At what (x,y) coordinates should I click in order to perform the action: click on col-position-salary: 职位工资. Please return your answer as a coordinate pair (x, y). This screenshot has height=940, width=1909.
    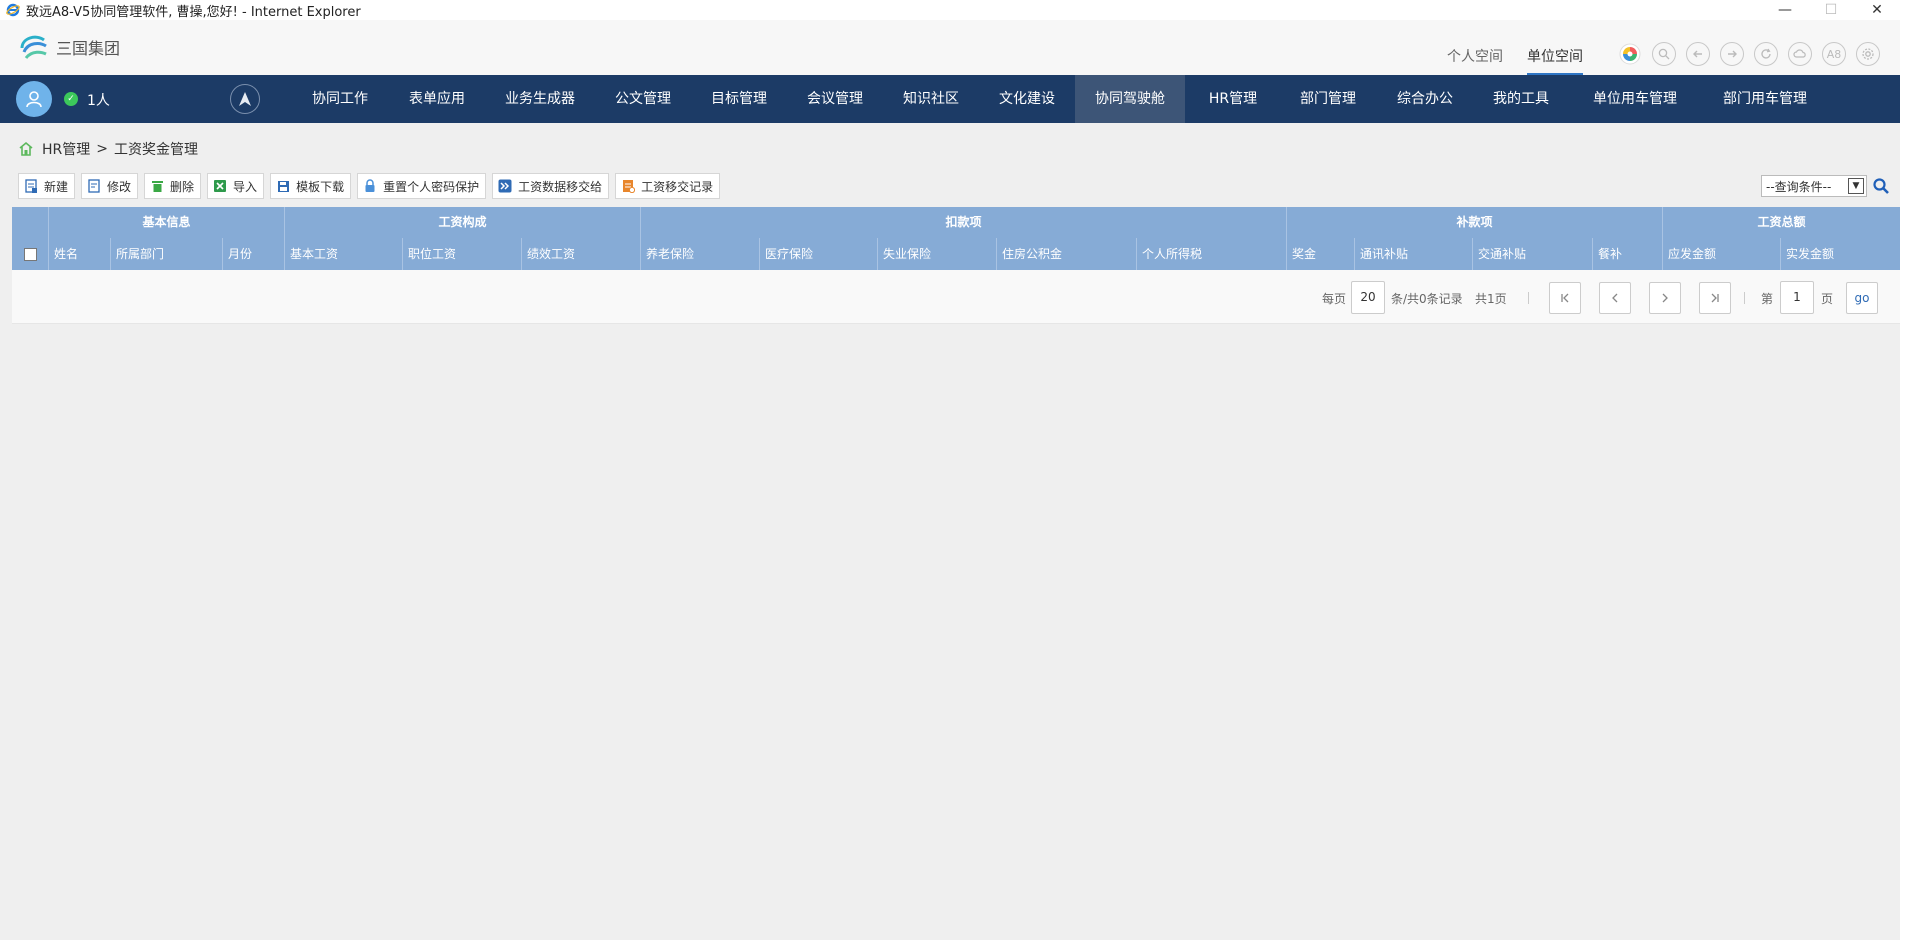
    Looking at the image, I should click on (461, 254).